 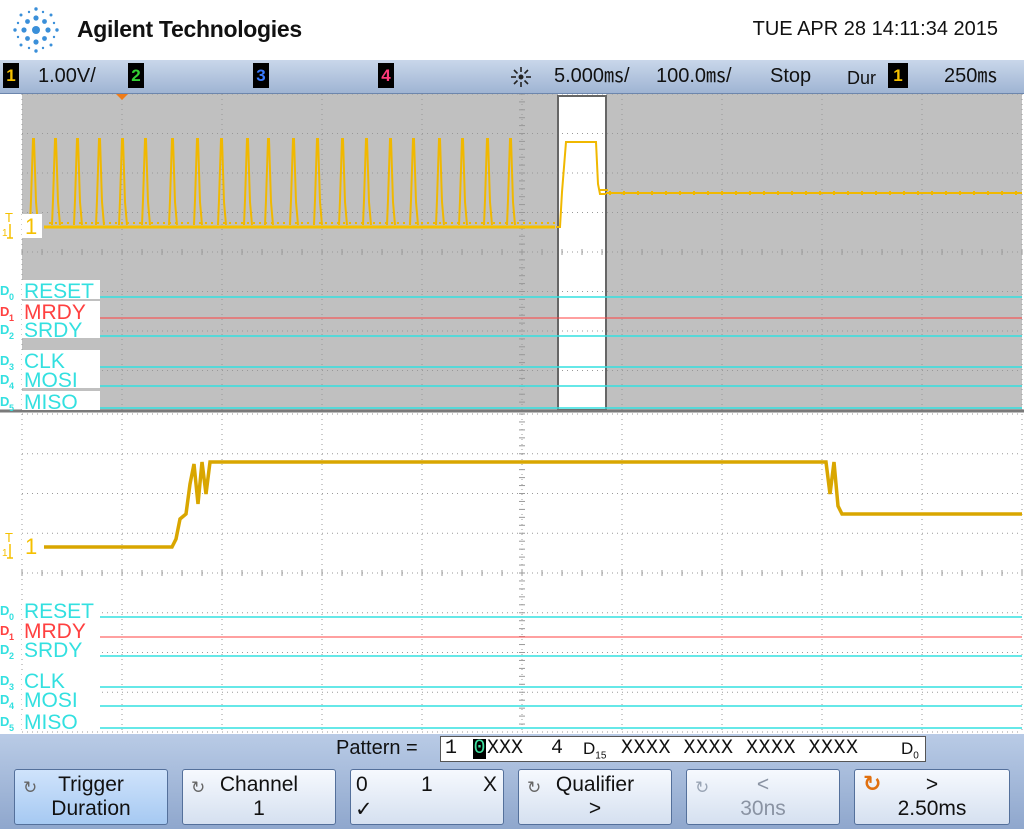 What do you see at coordinates (11, 318) in the screenshot?
I see `upper-d1-id-sub: 1` at bounding box center [11, 318].